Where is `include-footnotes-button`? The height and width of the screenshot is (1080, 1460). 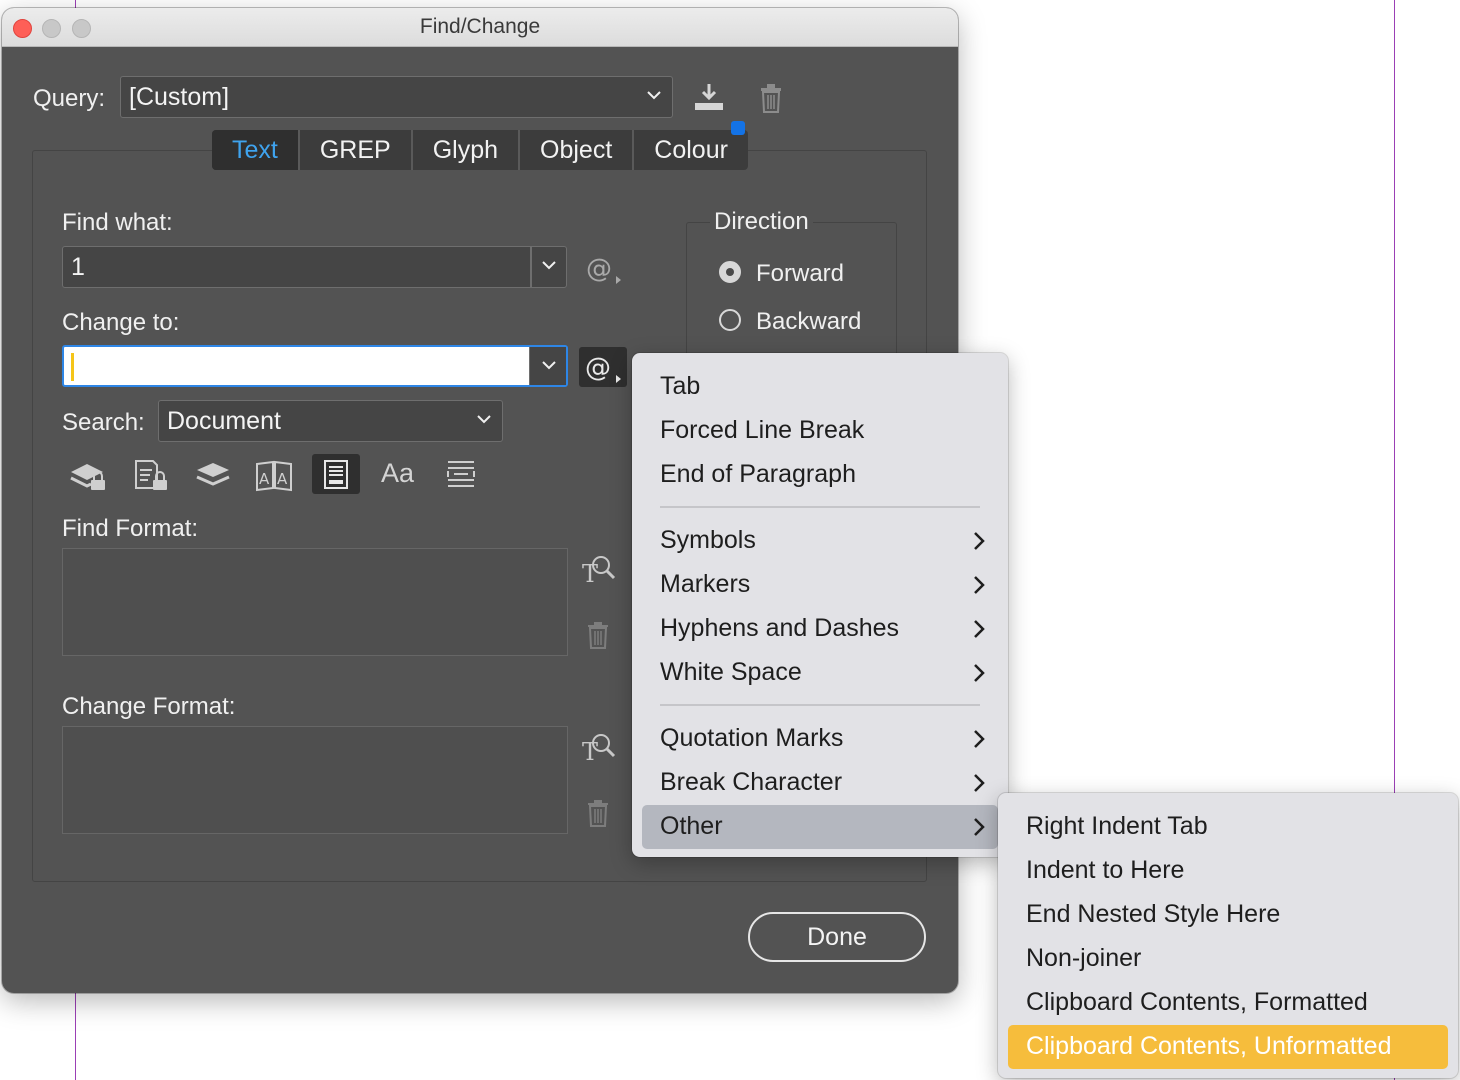 include-footnotes-button is located at coordinates (336, 474).